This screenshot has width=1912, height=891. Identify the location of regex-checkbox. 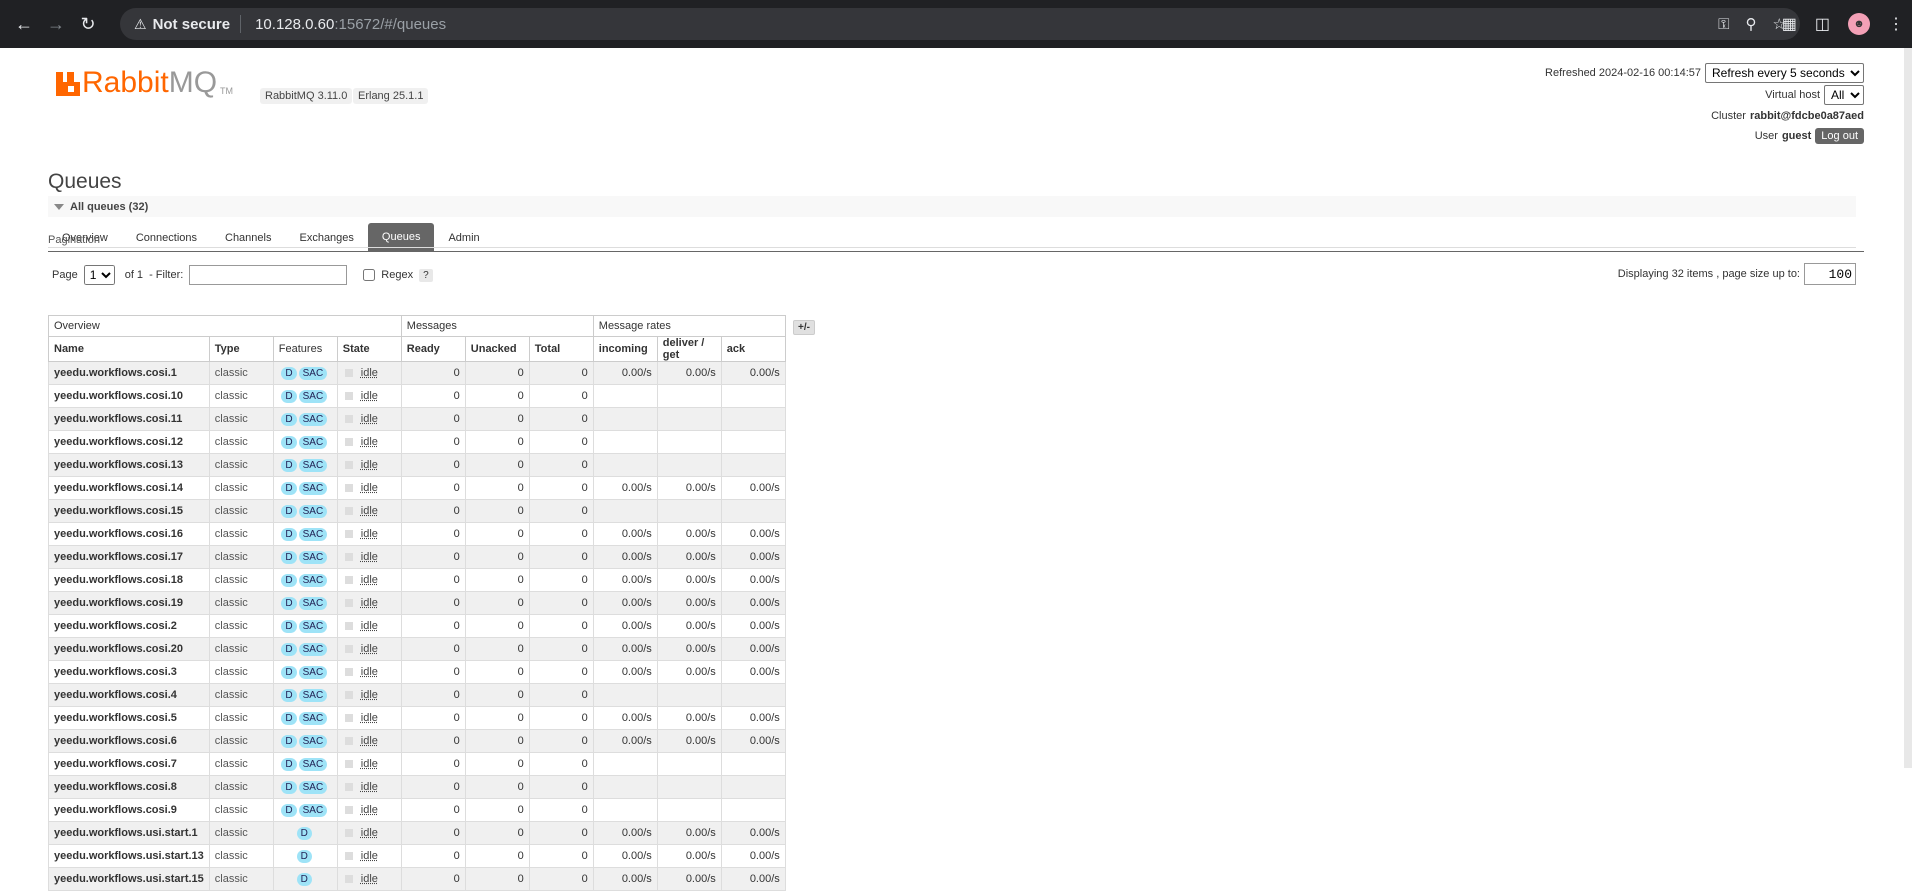
(369, 275).